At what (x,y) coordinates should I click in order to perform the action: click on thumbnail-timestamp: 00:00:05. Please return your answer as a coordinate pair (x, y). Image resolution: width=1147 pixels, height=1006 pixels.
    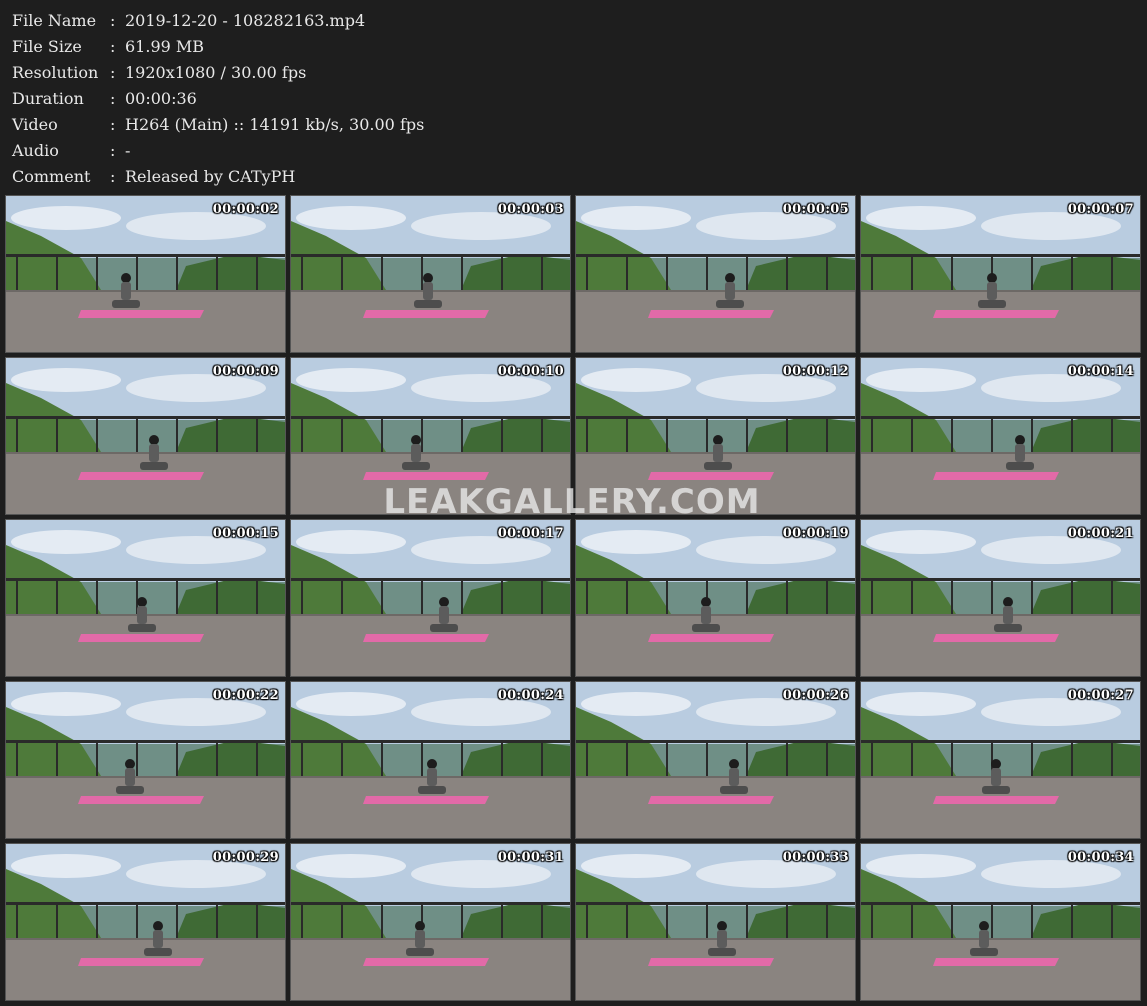
    Looking at the image, I should click on (815, 209).